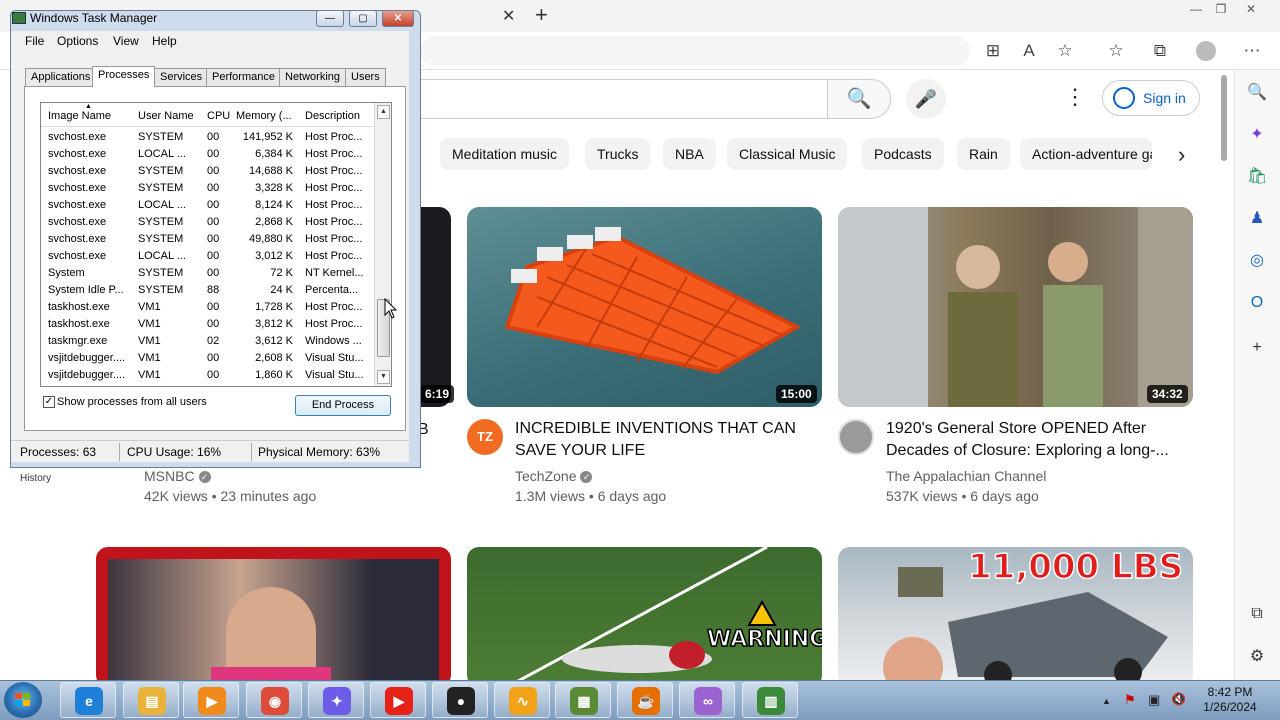 This screenshot has width=1280, height=720. Describe the element at coordinates (541, 15) in the screenshot. I see `new-tab-icon: +` at that location.